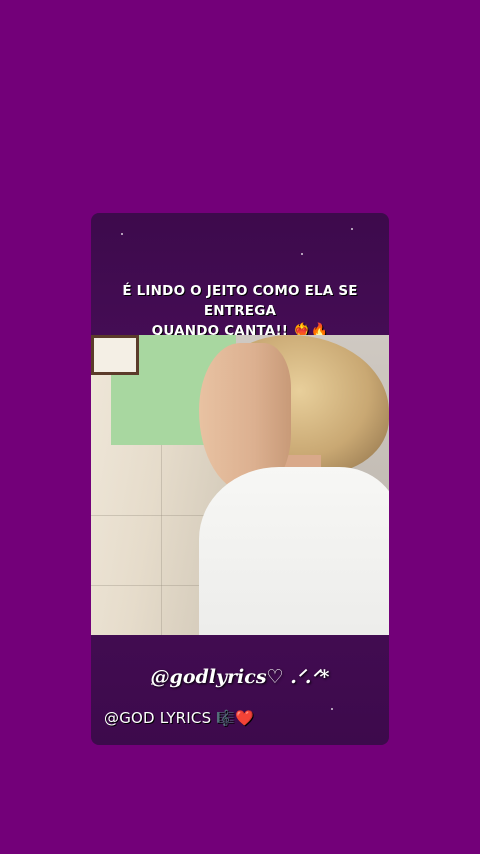 This screenshot has height=854, width=480. What do you see at coordinates (161, 540) in the screenshot?
I see `tile-line` at bounding box center [161, 540].